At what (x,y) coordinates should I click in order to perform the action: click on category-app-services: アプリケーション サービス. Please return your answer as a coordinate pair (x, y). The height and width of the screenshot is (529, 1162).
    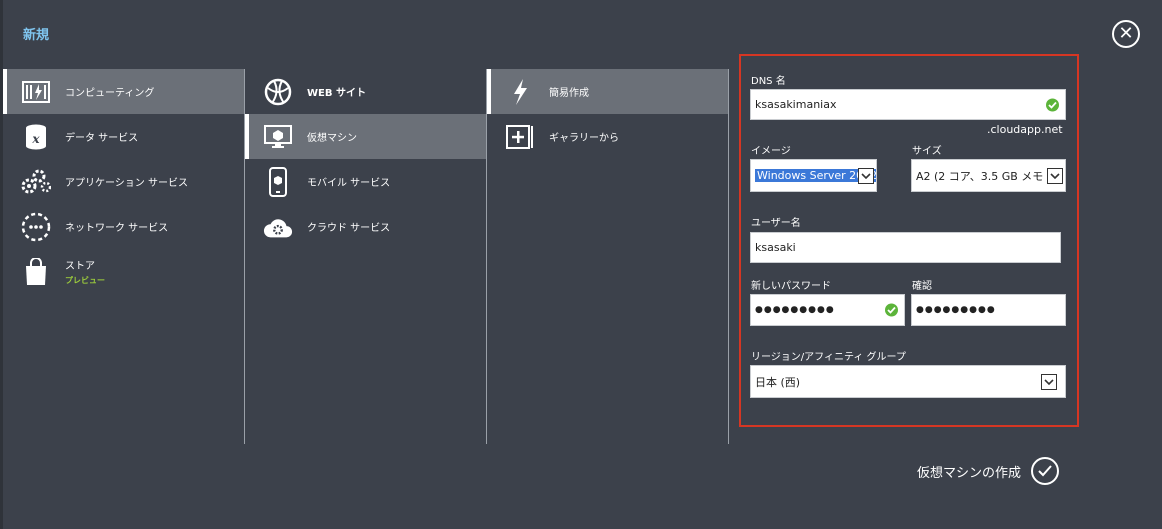
    Looking at the image, I should click on (123, 181).